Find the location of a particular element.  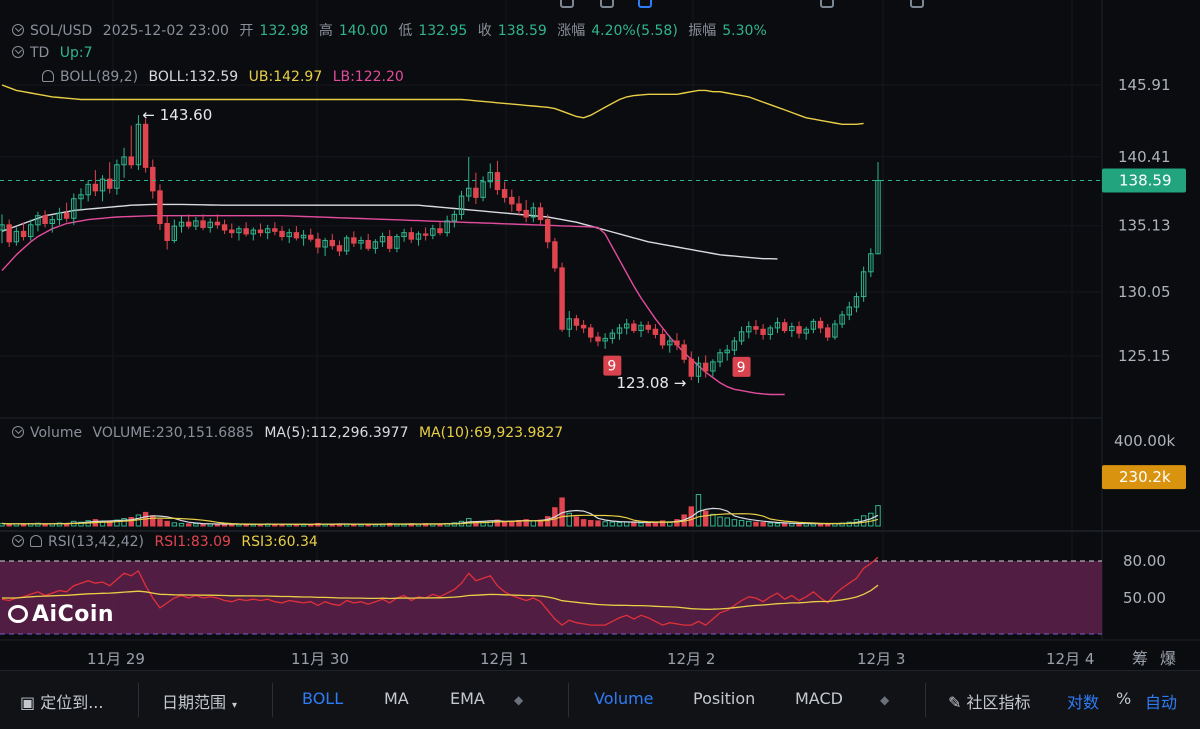

amplitude-value: 5.30% is located at coordinates (744, 31).